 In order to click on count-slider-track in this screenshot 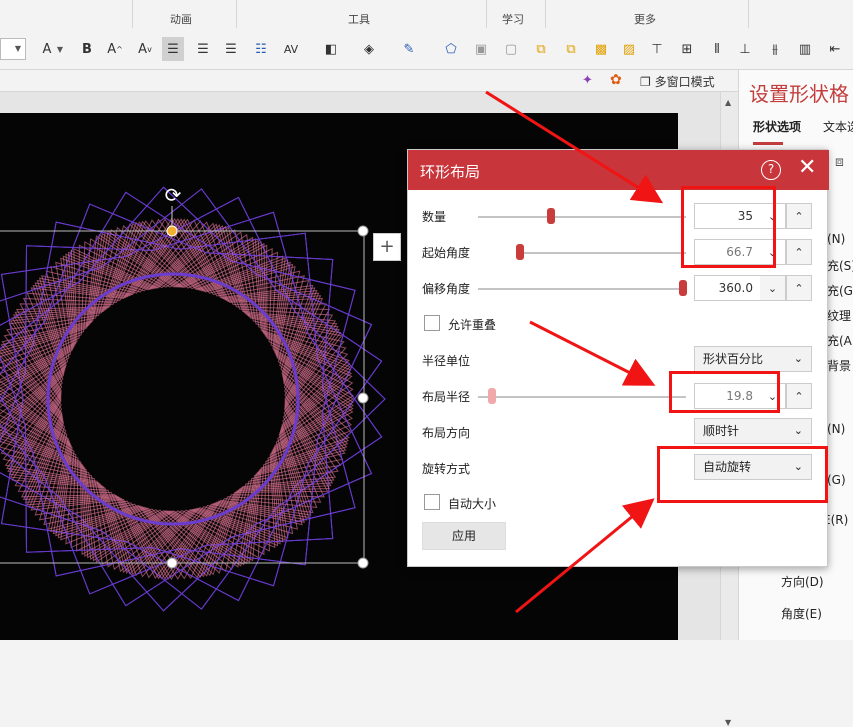, I will do `click(582, 217)`.